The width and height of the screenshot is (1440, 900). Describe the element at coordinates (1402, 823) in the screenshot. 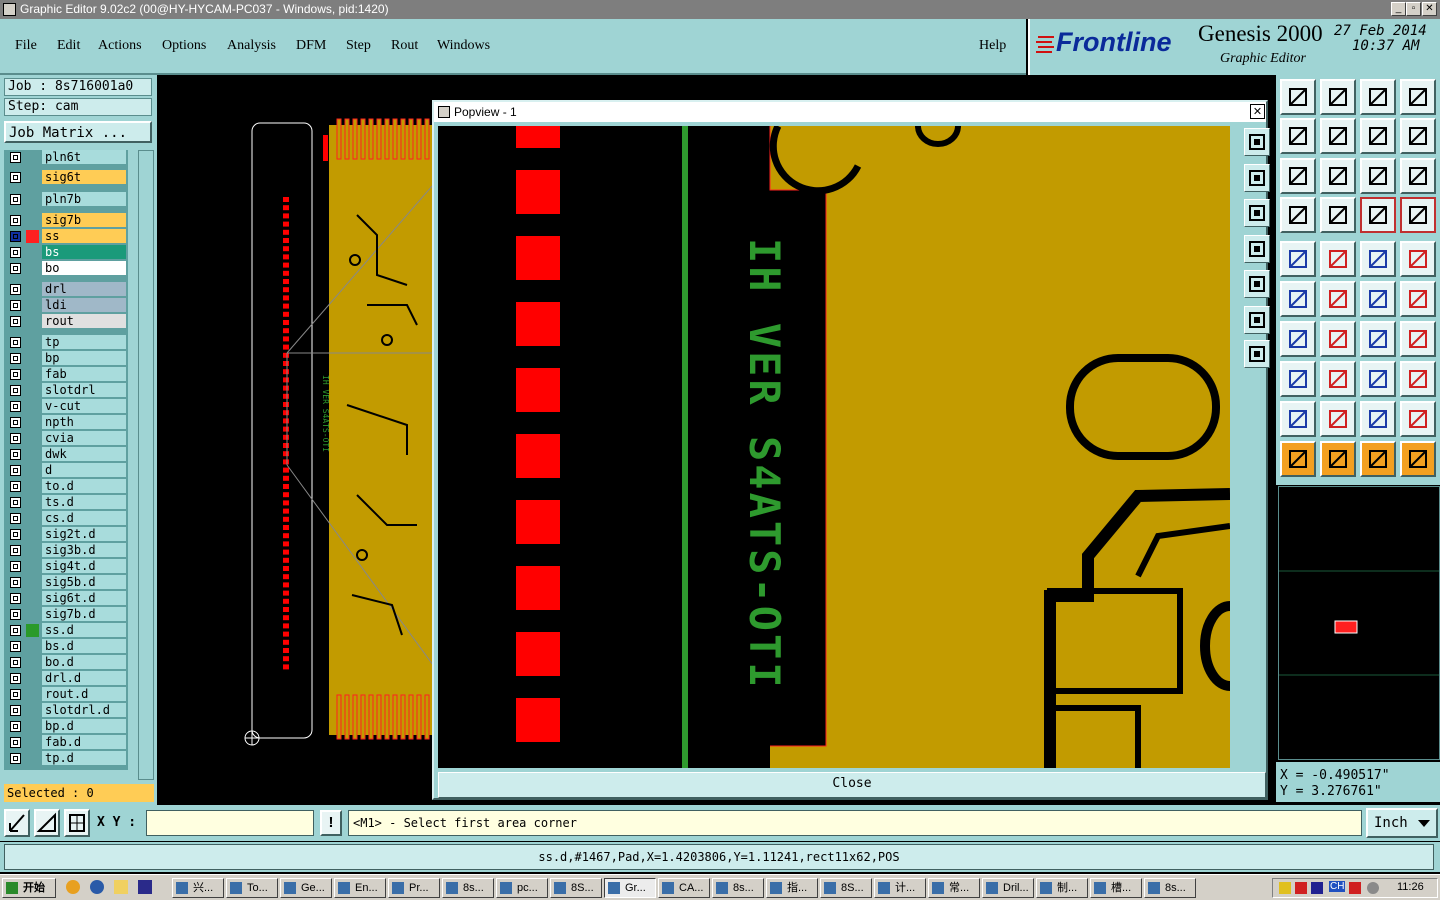

I see `units-selector: Inch` at that location.